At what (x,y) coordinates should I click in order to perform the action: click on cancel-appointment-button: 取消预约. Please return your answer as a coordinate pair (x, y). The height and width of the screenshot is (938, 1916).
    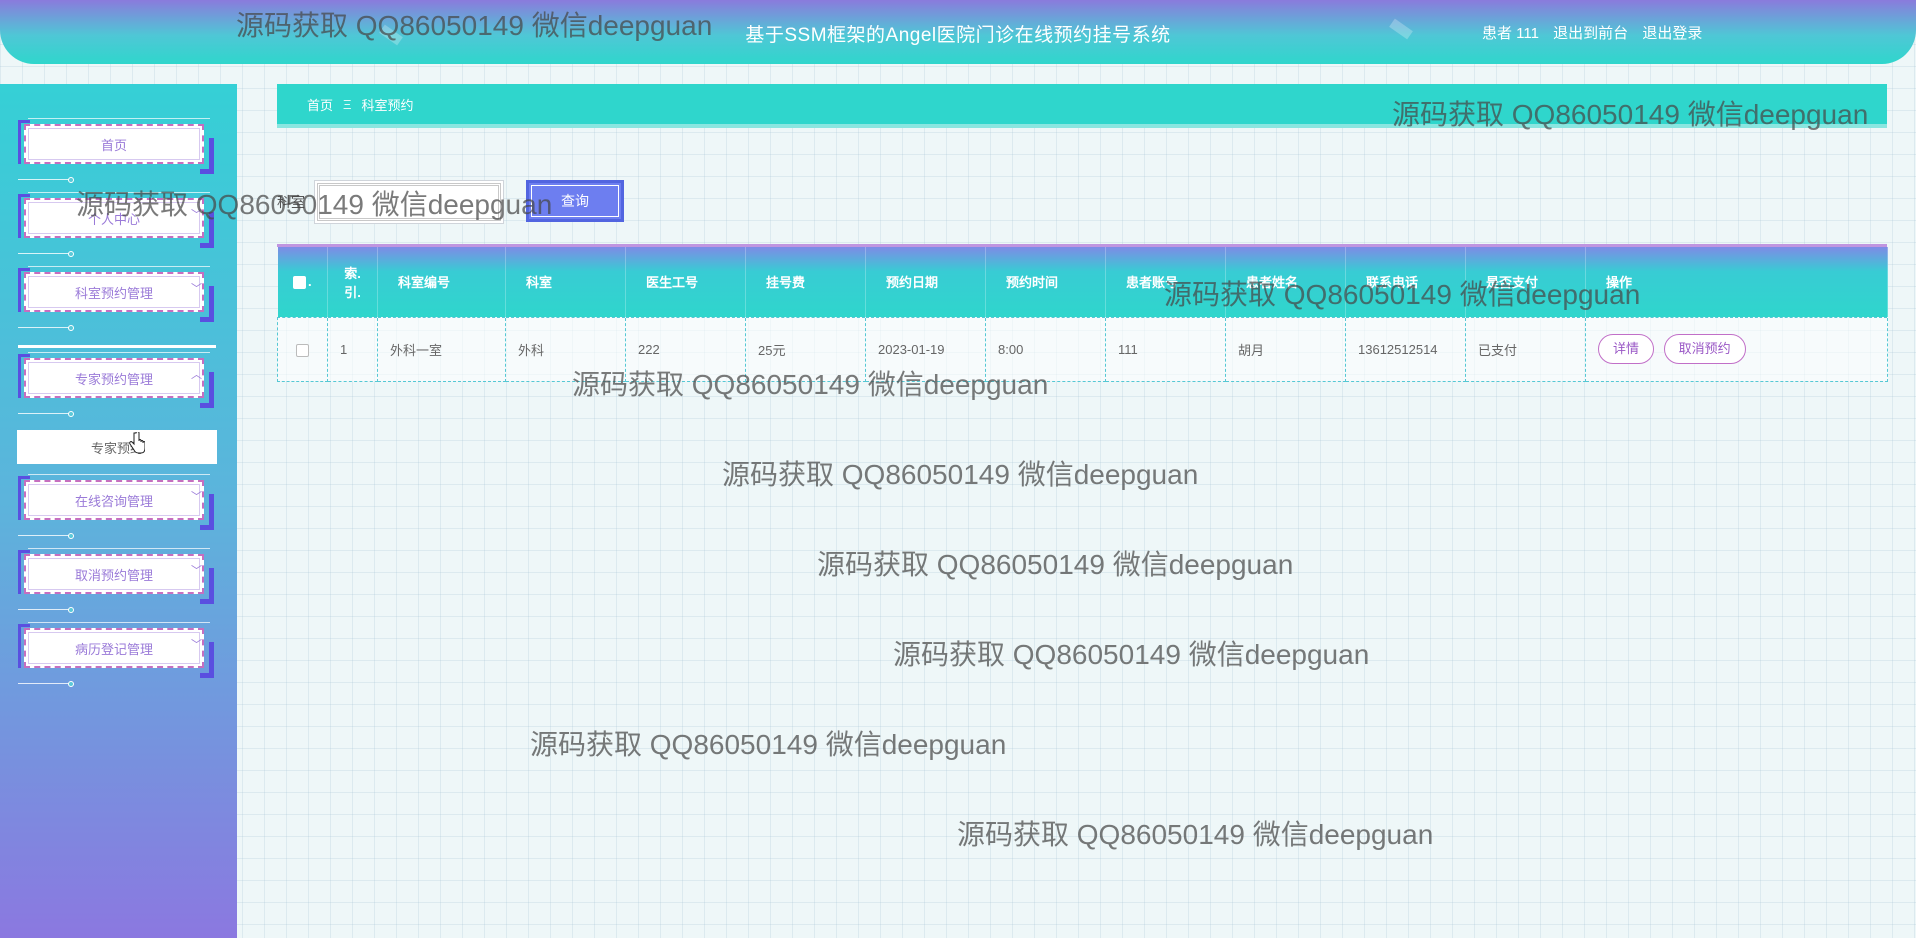
    Looking at the image, I should click on (1704, 349).